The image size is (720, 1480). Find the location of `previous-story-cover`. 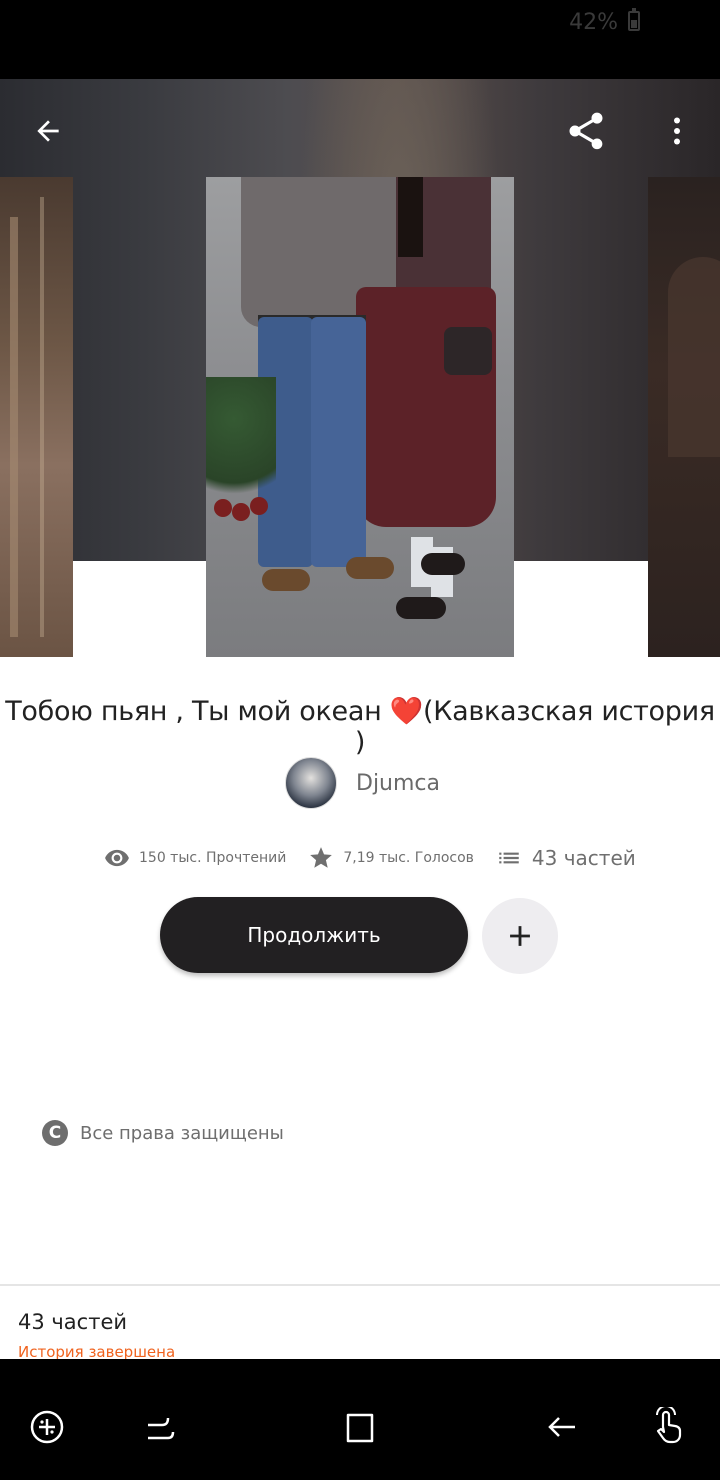

previous-story-cover is located at coordinates (36, 417).